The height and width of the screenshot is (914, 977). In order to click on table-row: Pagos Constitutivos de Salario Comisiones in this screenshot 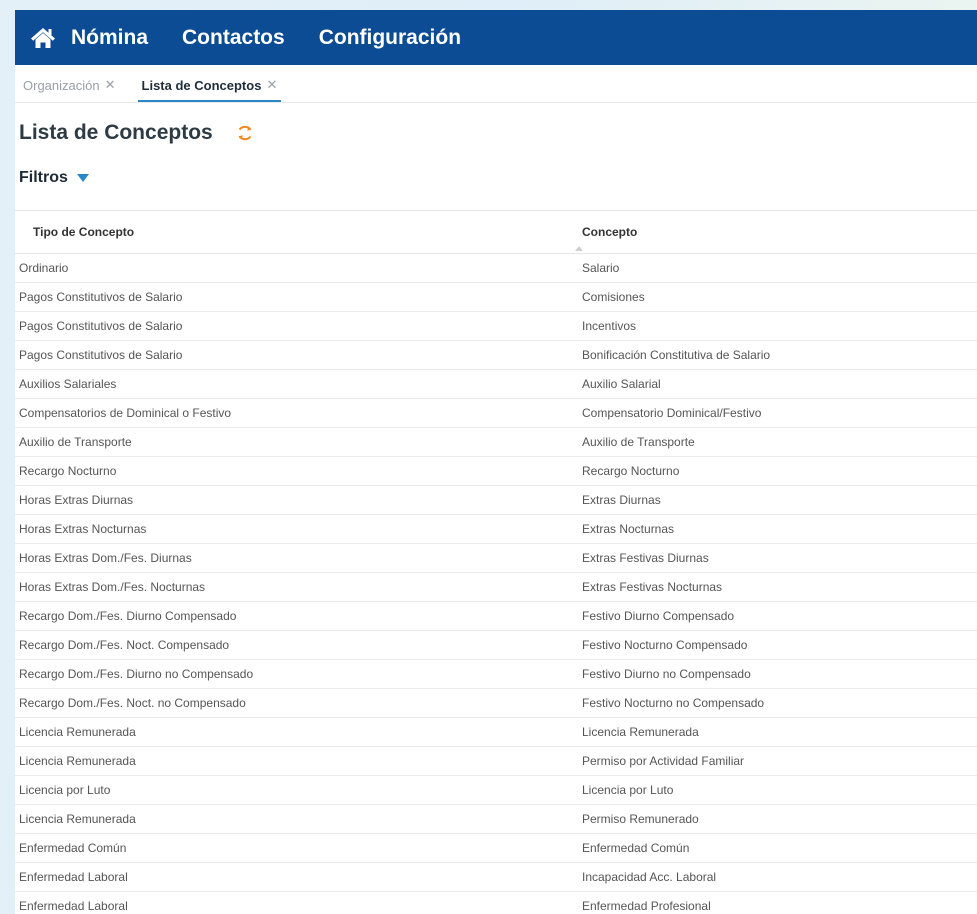, I will do `click(496, 297)`.